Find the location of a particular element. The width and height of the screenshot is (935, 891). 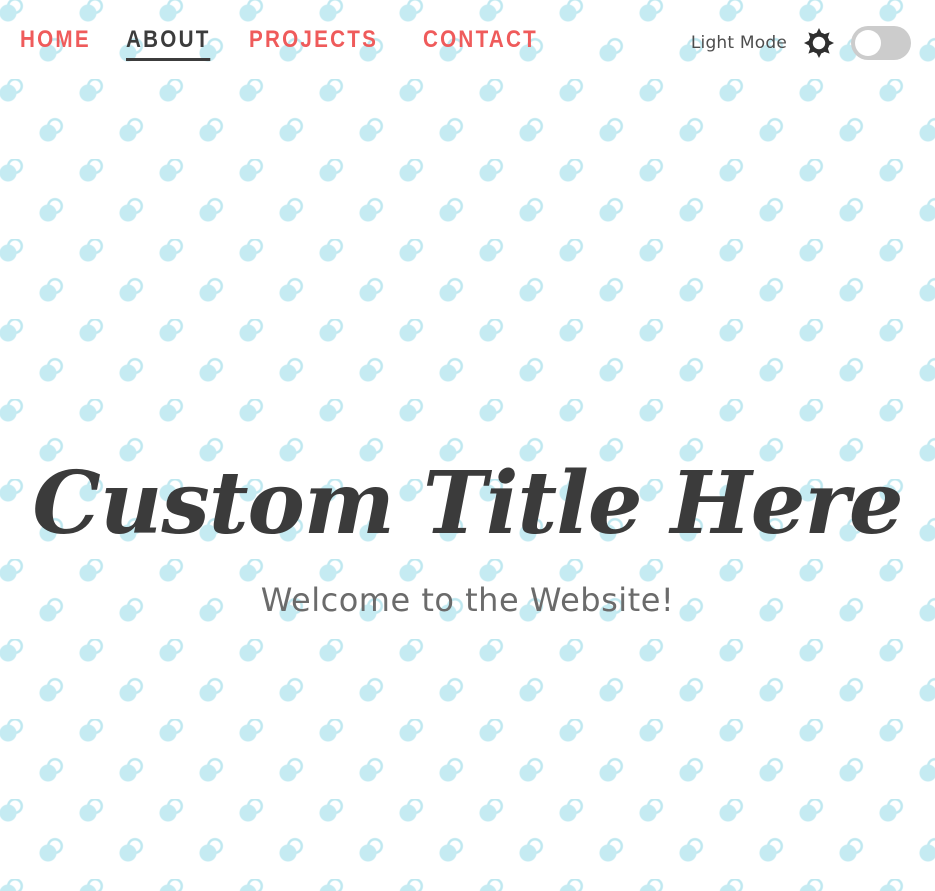

theme-toggle-knob is located at coordinates (868, 43).